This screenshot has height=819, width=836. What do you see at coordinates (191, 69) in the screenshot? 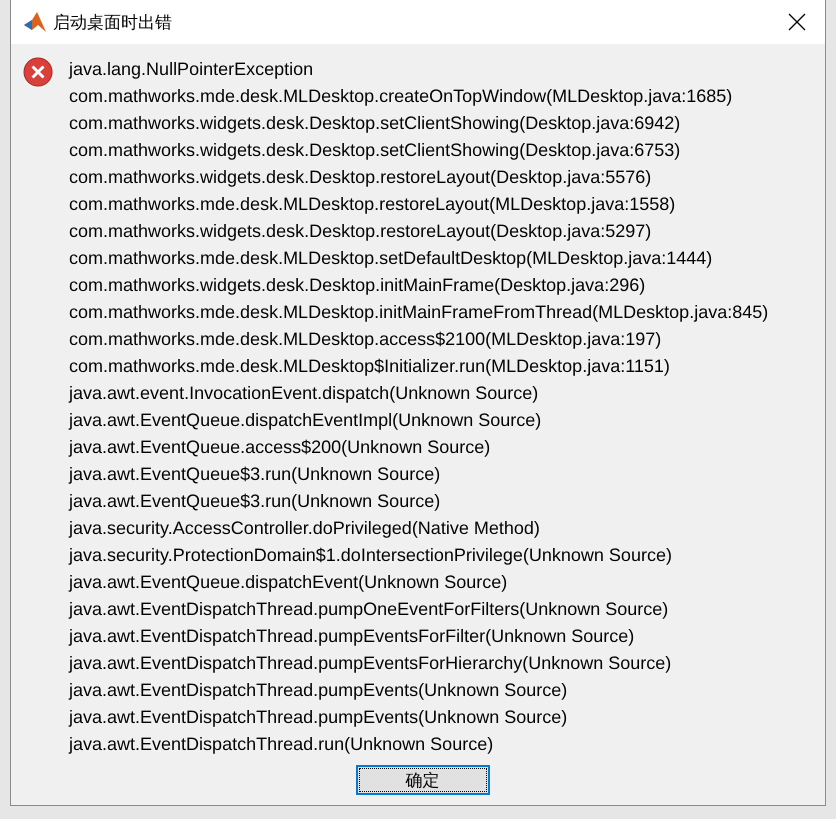
I see `message-line: java.lang.NullPointerException` at bounding box center [191, 69].